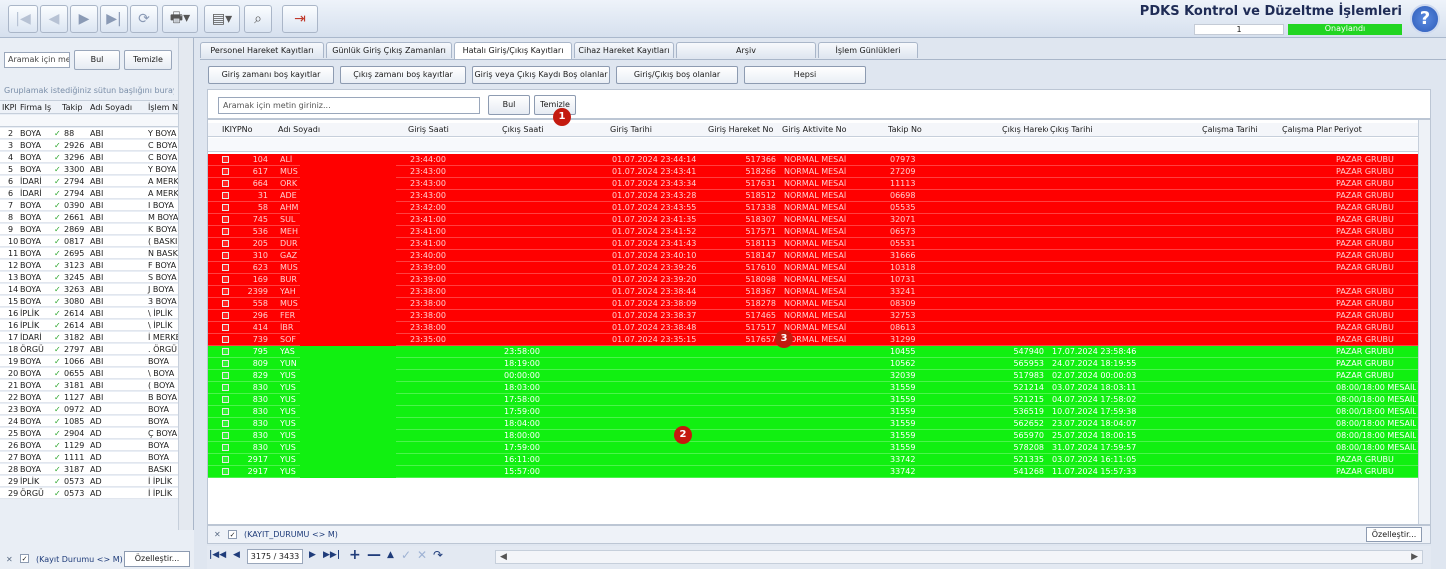 This screenshot has height=569, width=1446. Describe the element at coordinates (89, 277) in the screenshot. I see `left-list-item: 13 BOYA 3245 ABI S BOYA ✓` at that location.